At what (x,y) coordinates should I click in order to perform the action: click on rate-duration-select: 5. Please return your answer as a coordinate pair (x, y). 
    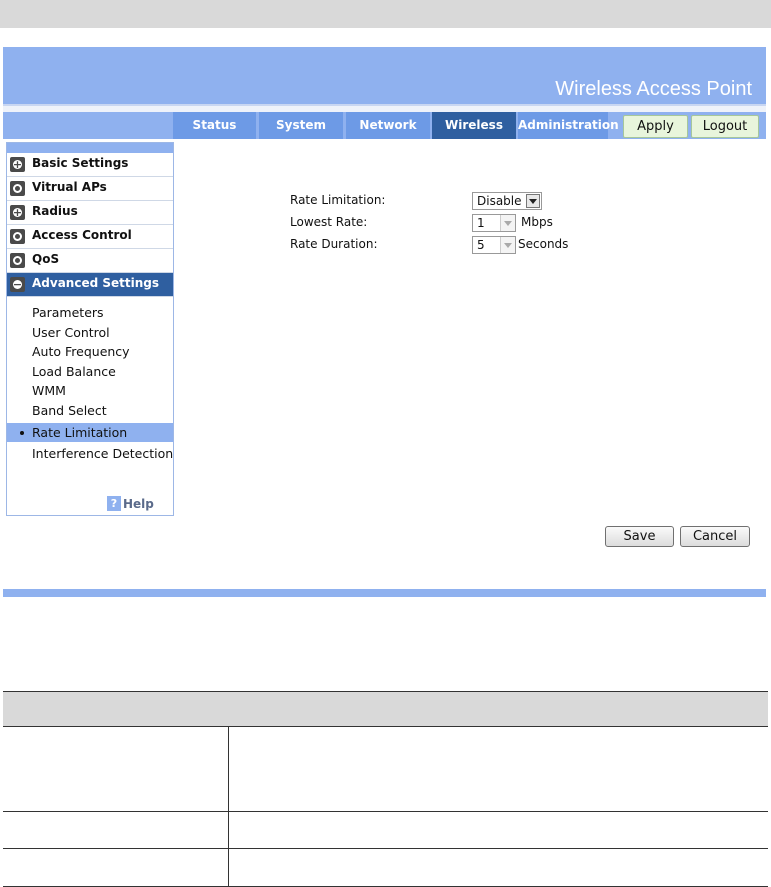
    Looking at the image, I should click on (494, 245).